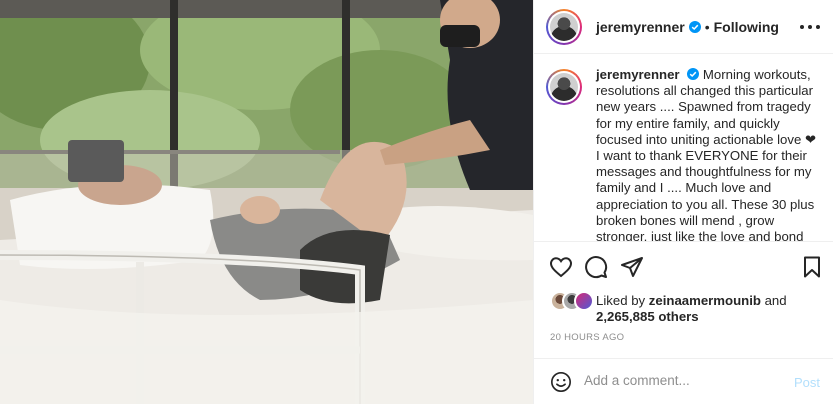 The width and height of the screenshot is (833, 404). What do you see at coordinates (640, 27) in the screenshot?
I see `author-username: jeremyrenner` at bounding box center [640, 27].